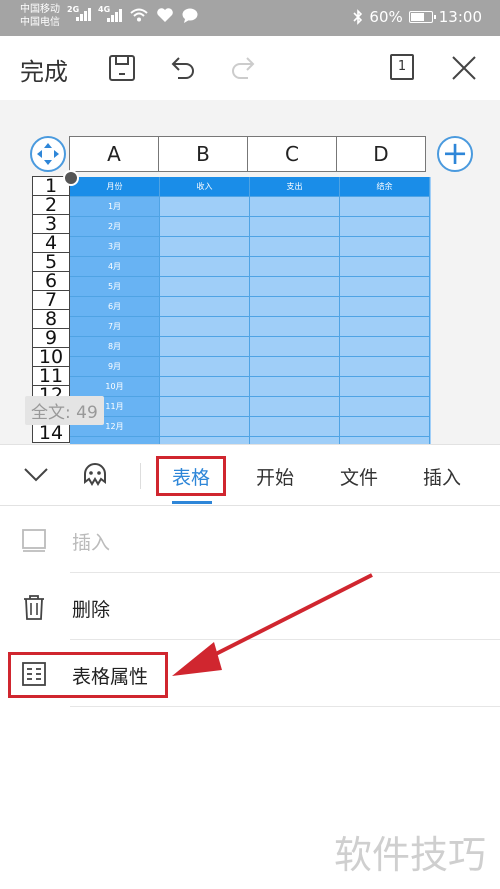 The width and height of the screenshot is (500, 889). Describe the element at coordinates (272, 624) in the screenshot. I see `annotation-arrow-icon` at that location.